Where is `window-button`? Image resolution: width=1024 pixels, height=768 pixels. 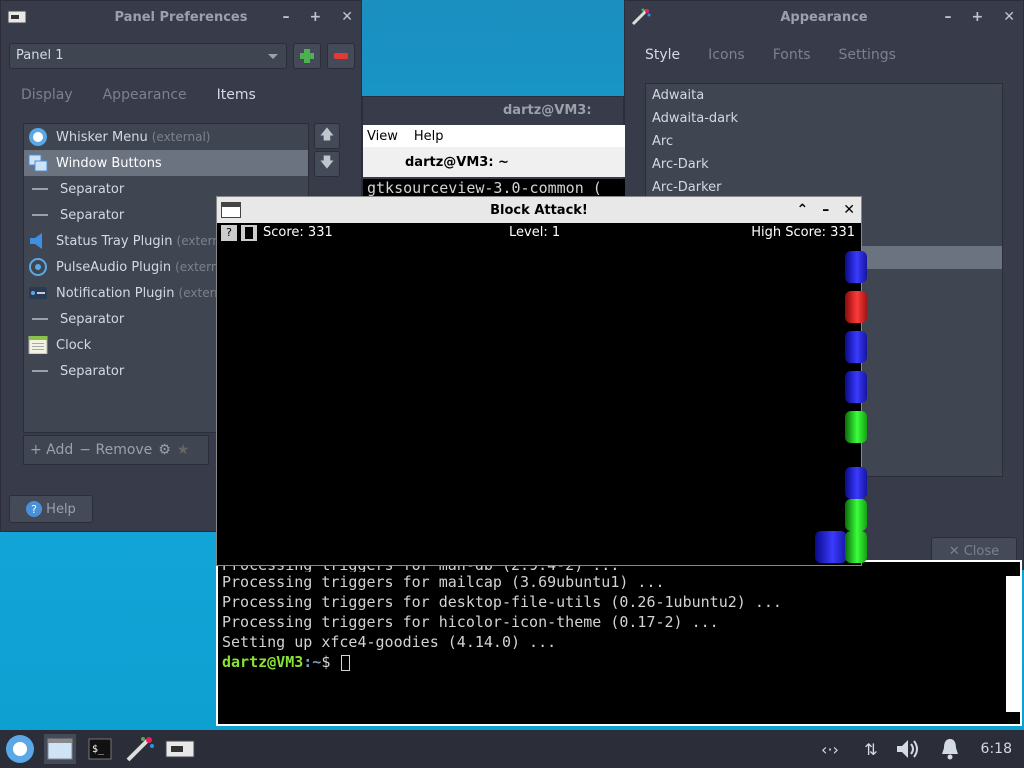
window-button is located at coordinates (60, 749).